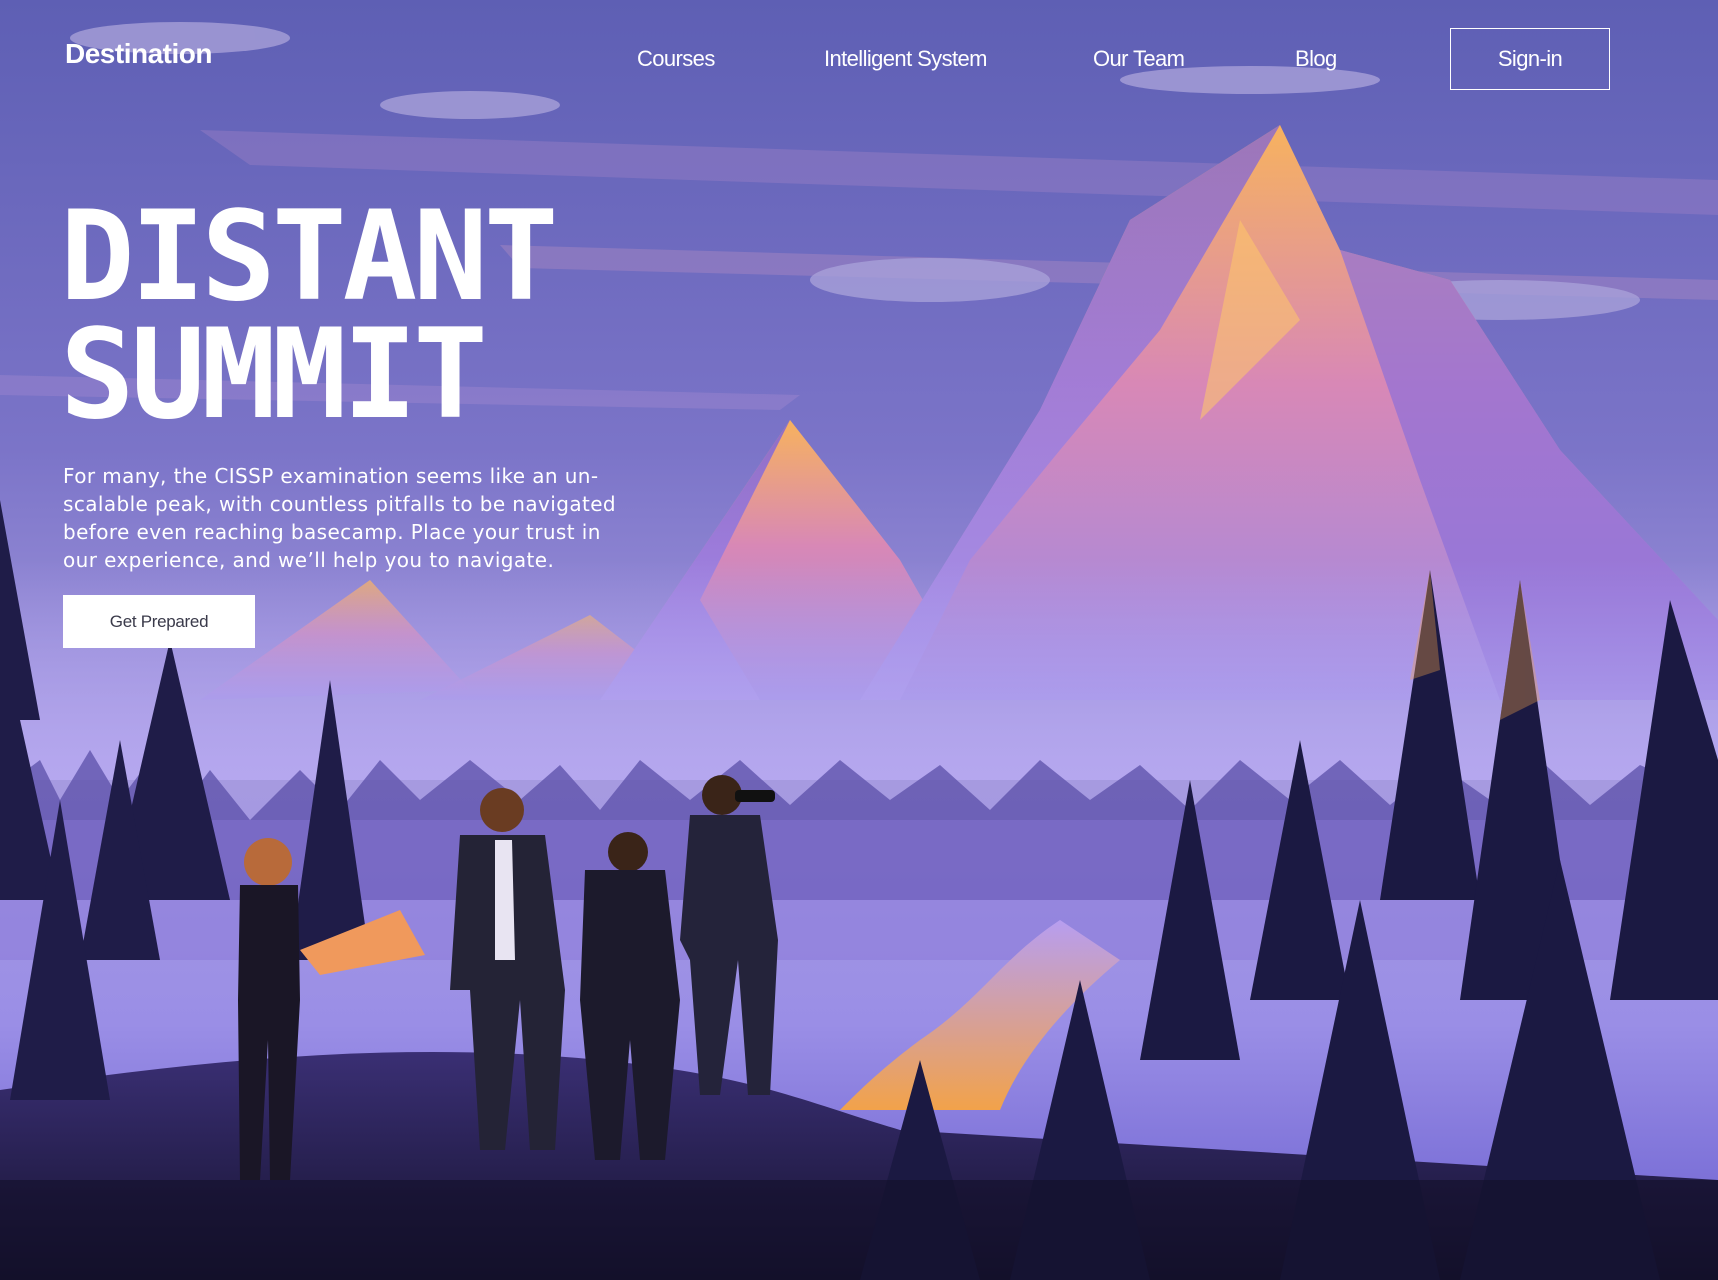  I want to click on hero-title-line-2: SUMMIT, so click(274, 375).